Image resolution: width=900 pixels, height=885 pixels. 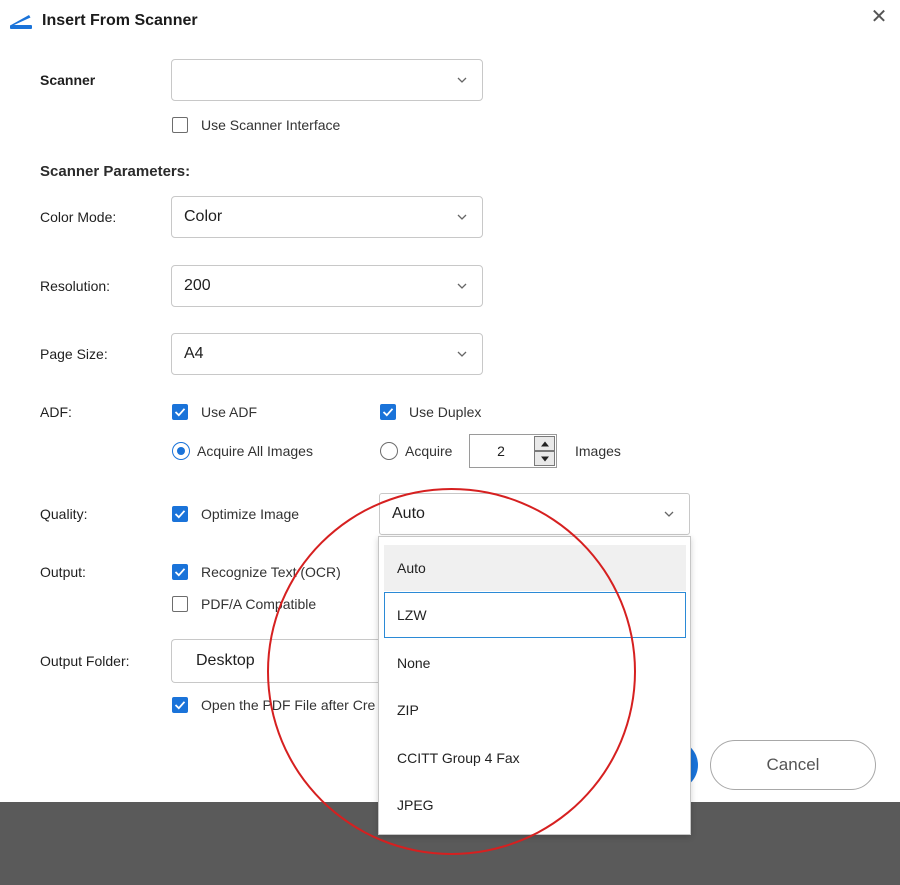 I want to click on arrow-up-icon, so click(x=545, y=444).